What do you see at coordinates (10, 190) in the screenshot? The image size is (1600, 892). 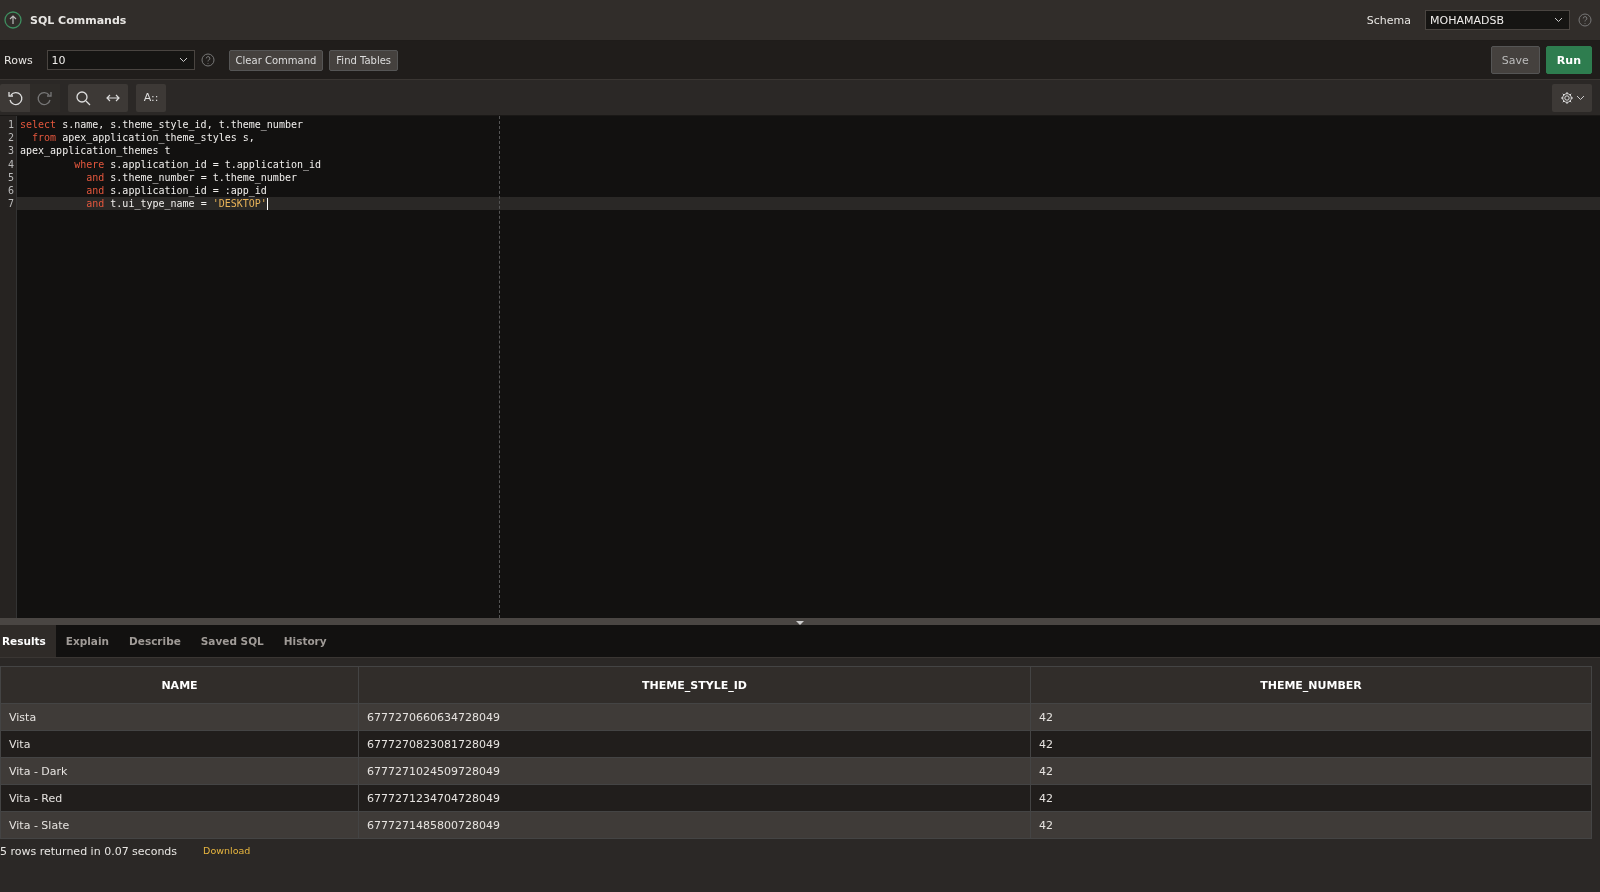 I see `line-number: 6` at bounding box center [10, 190].